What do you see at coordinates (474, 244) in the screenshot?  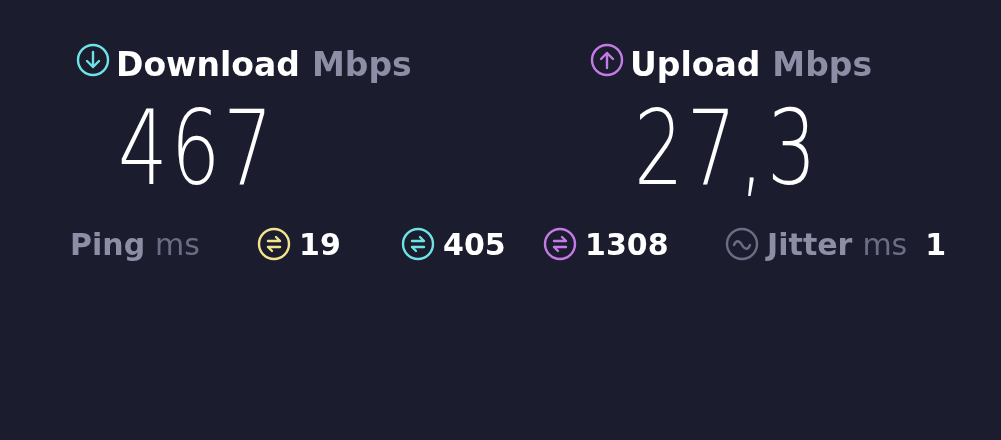 I see `ping-value: 405` at bounding box center [474, 244].